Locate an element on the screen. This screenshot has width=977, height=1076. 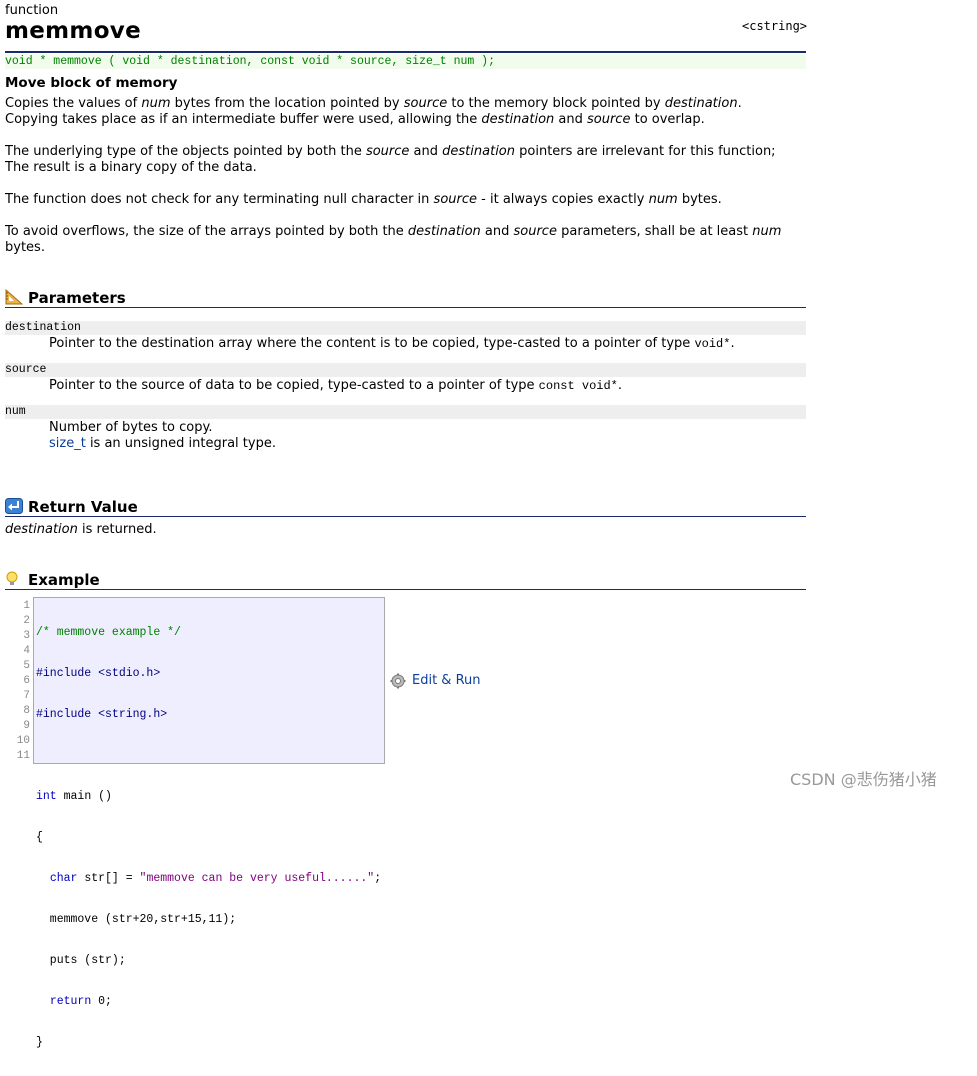
gear-icon is located at coordinates (398, 681).